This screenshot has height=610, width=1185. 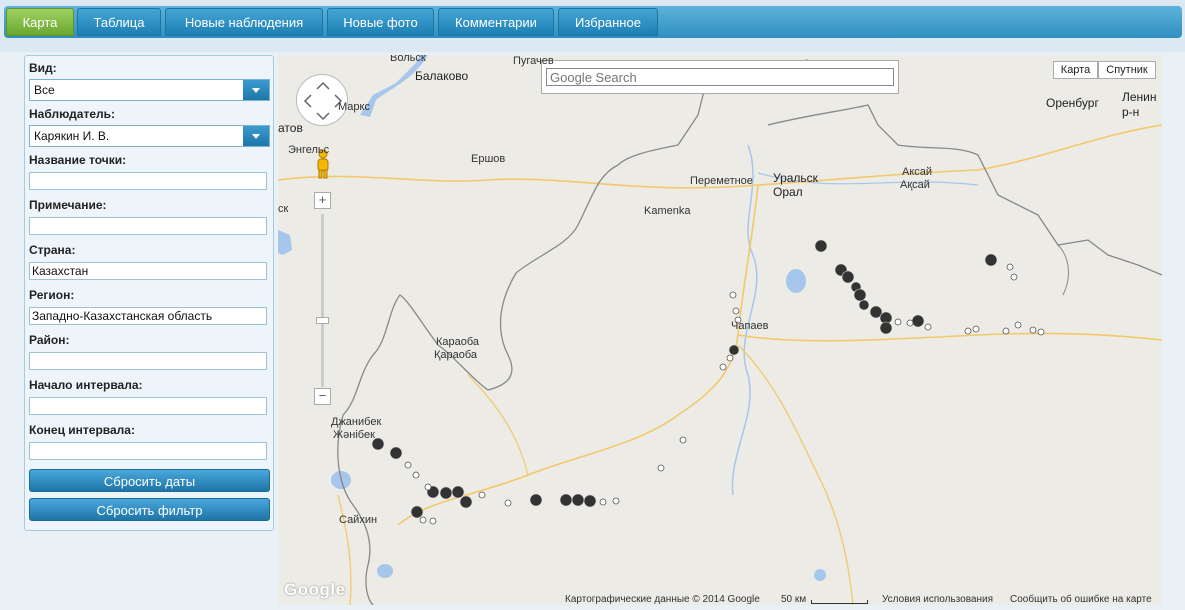 What do you see at coordinates (52, 295) in the screenshot?
I see `region-label: Регион:` at bounding box center [52, 295].